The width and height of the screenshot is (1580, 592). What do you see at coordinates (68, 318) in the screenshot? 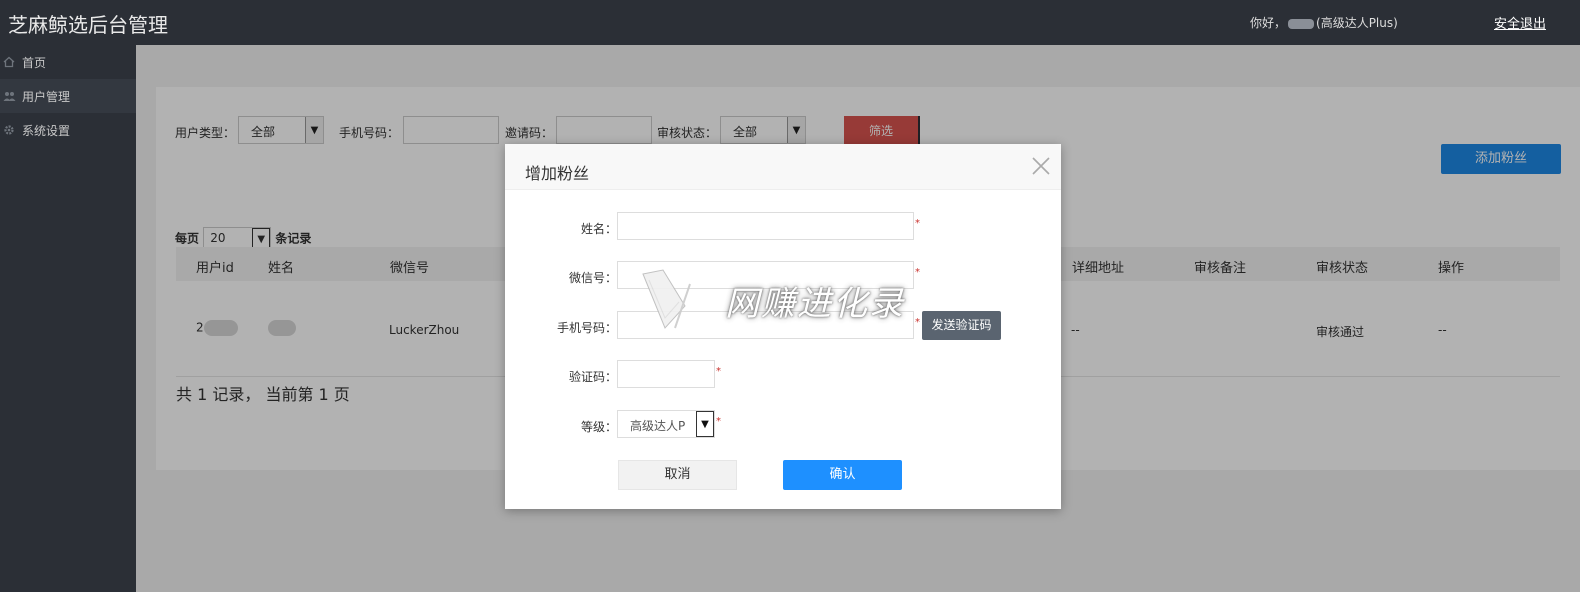
I see `sidebar: 首页 用户管理 系统设置` at bounding box center [68, 318].